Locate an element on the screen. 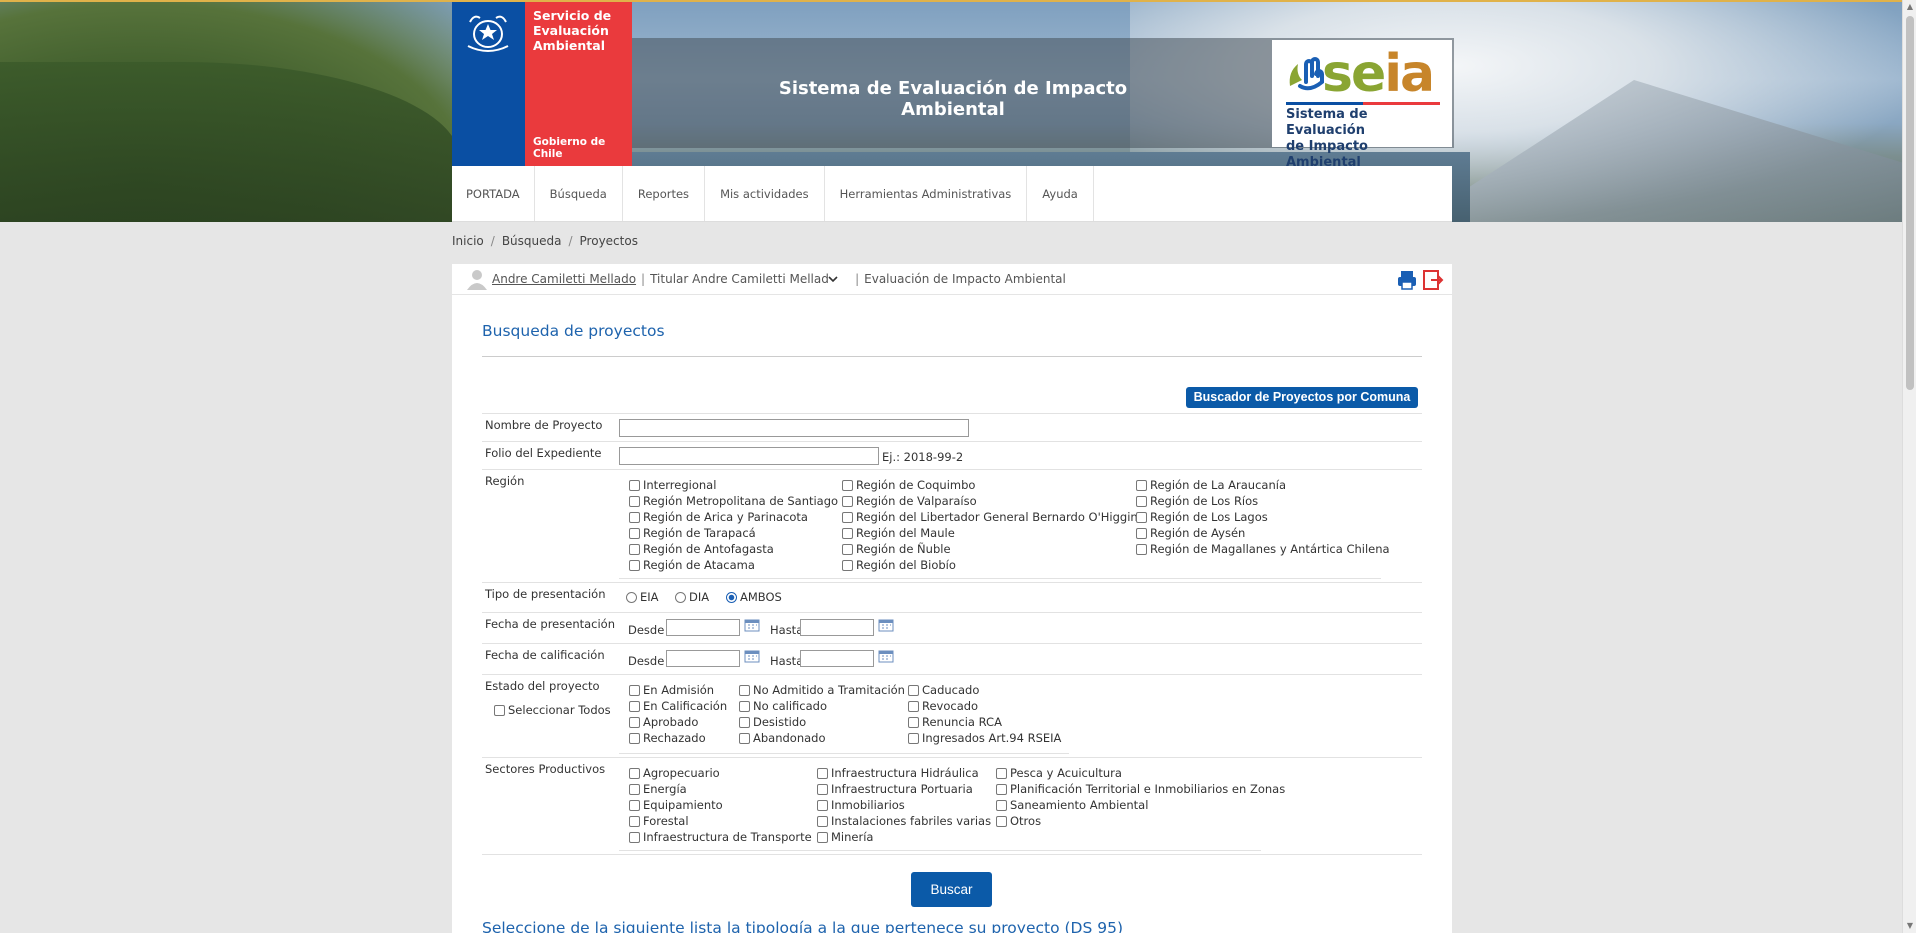 This screenshot has height=933, width=1916. sector-checkbox: Minería is located at coordinates (845, 837).